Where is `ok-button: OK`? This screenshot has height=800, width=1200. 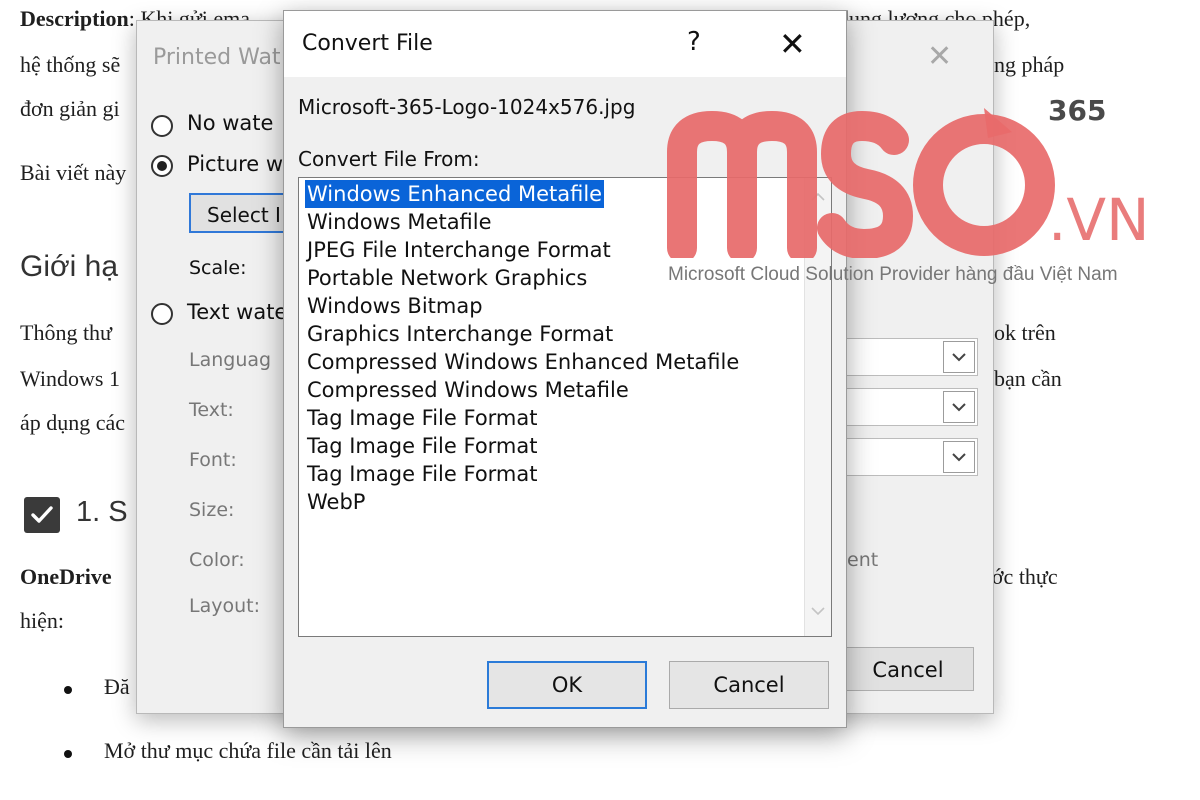 ok-button: OK is located at coordinates (567, 685).